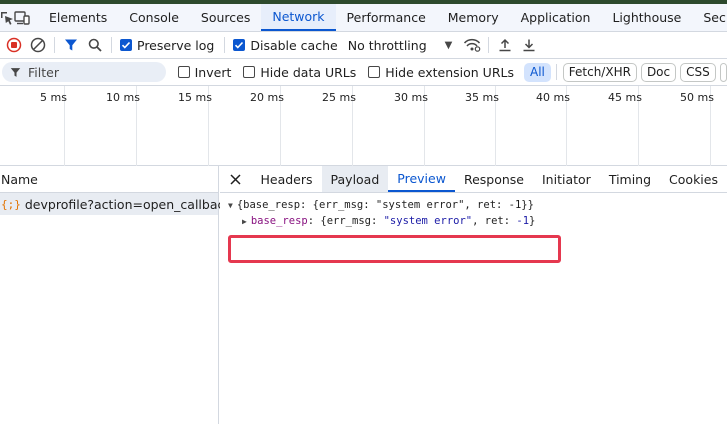 This screenshot has height=424, width=727. I want to click on filter-divider, so click(556, 72).